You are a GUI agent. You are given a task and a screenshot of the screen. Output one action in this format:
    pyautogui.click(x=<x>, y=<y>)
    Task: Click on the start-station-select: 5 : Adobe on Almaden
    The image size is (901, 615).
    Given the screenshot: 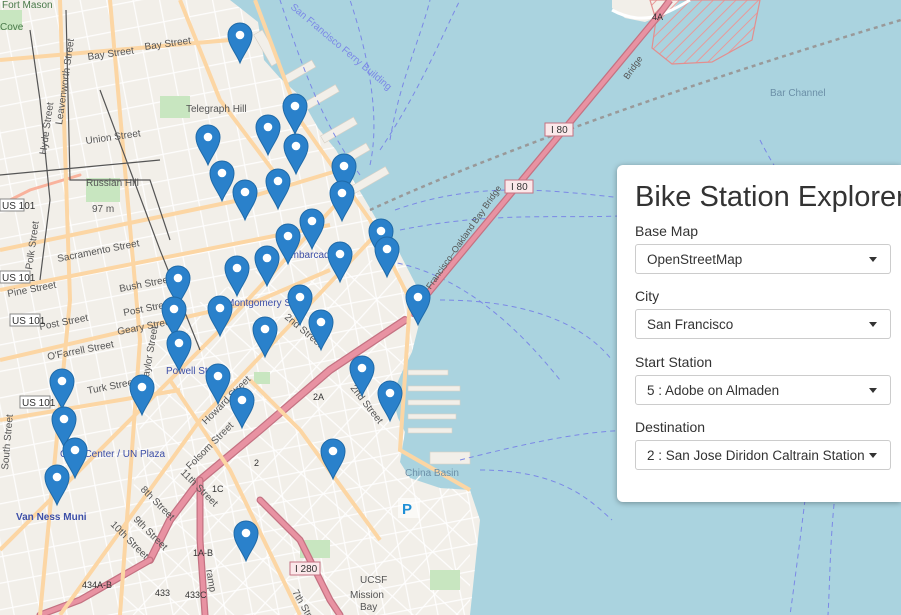 What is the action you would take?
    pyautogui.click(x=763, y=390)
    